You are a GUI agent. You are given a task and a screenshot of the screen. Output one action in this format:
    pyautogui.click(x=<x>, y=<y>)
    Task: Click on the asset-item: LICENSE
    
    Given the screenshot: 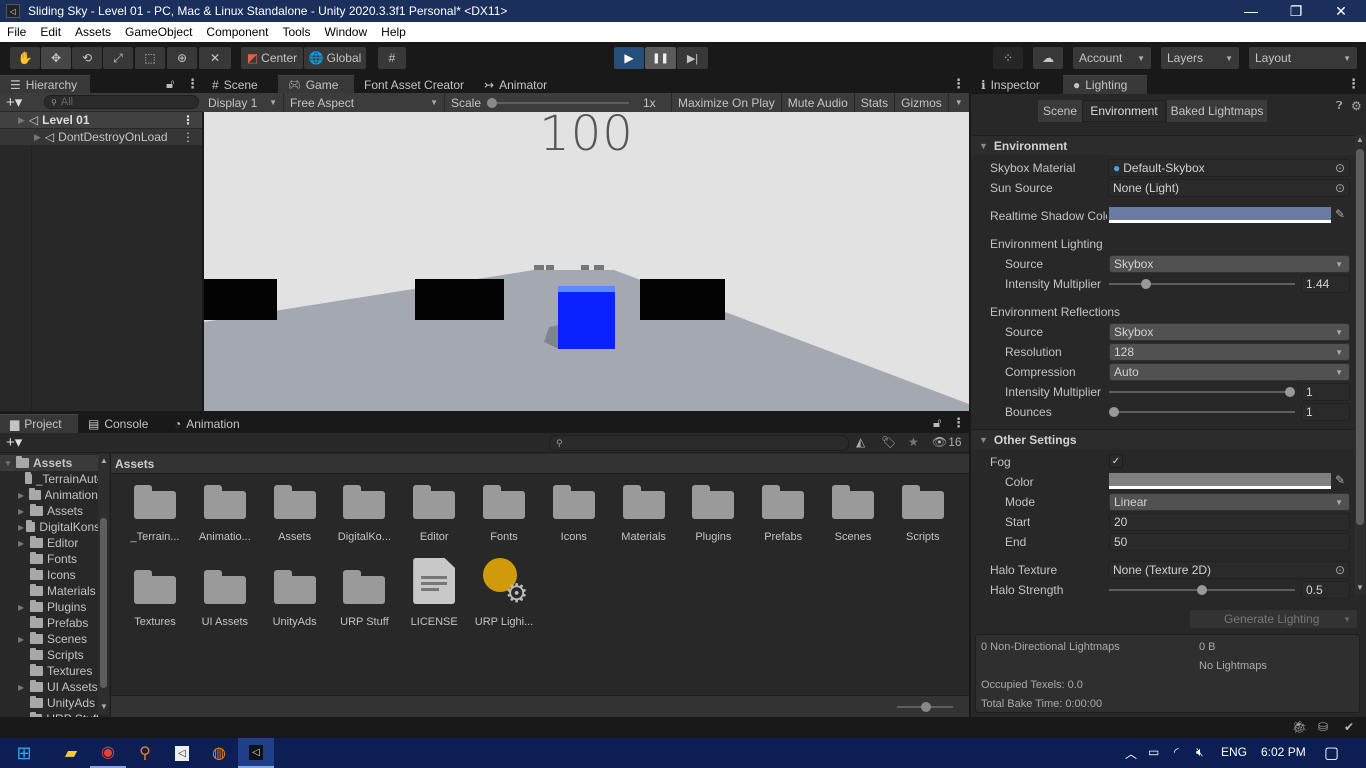 What is the action you would take?
    pyautogui.click(x=434, y=593)
    